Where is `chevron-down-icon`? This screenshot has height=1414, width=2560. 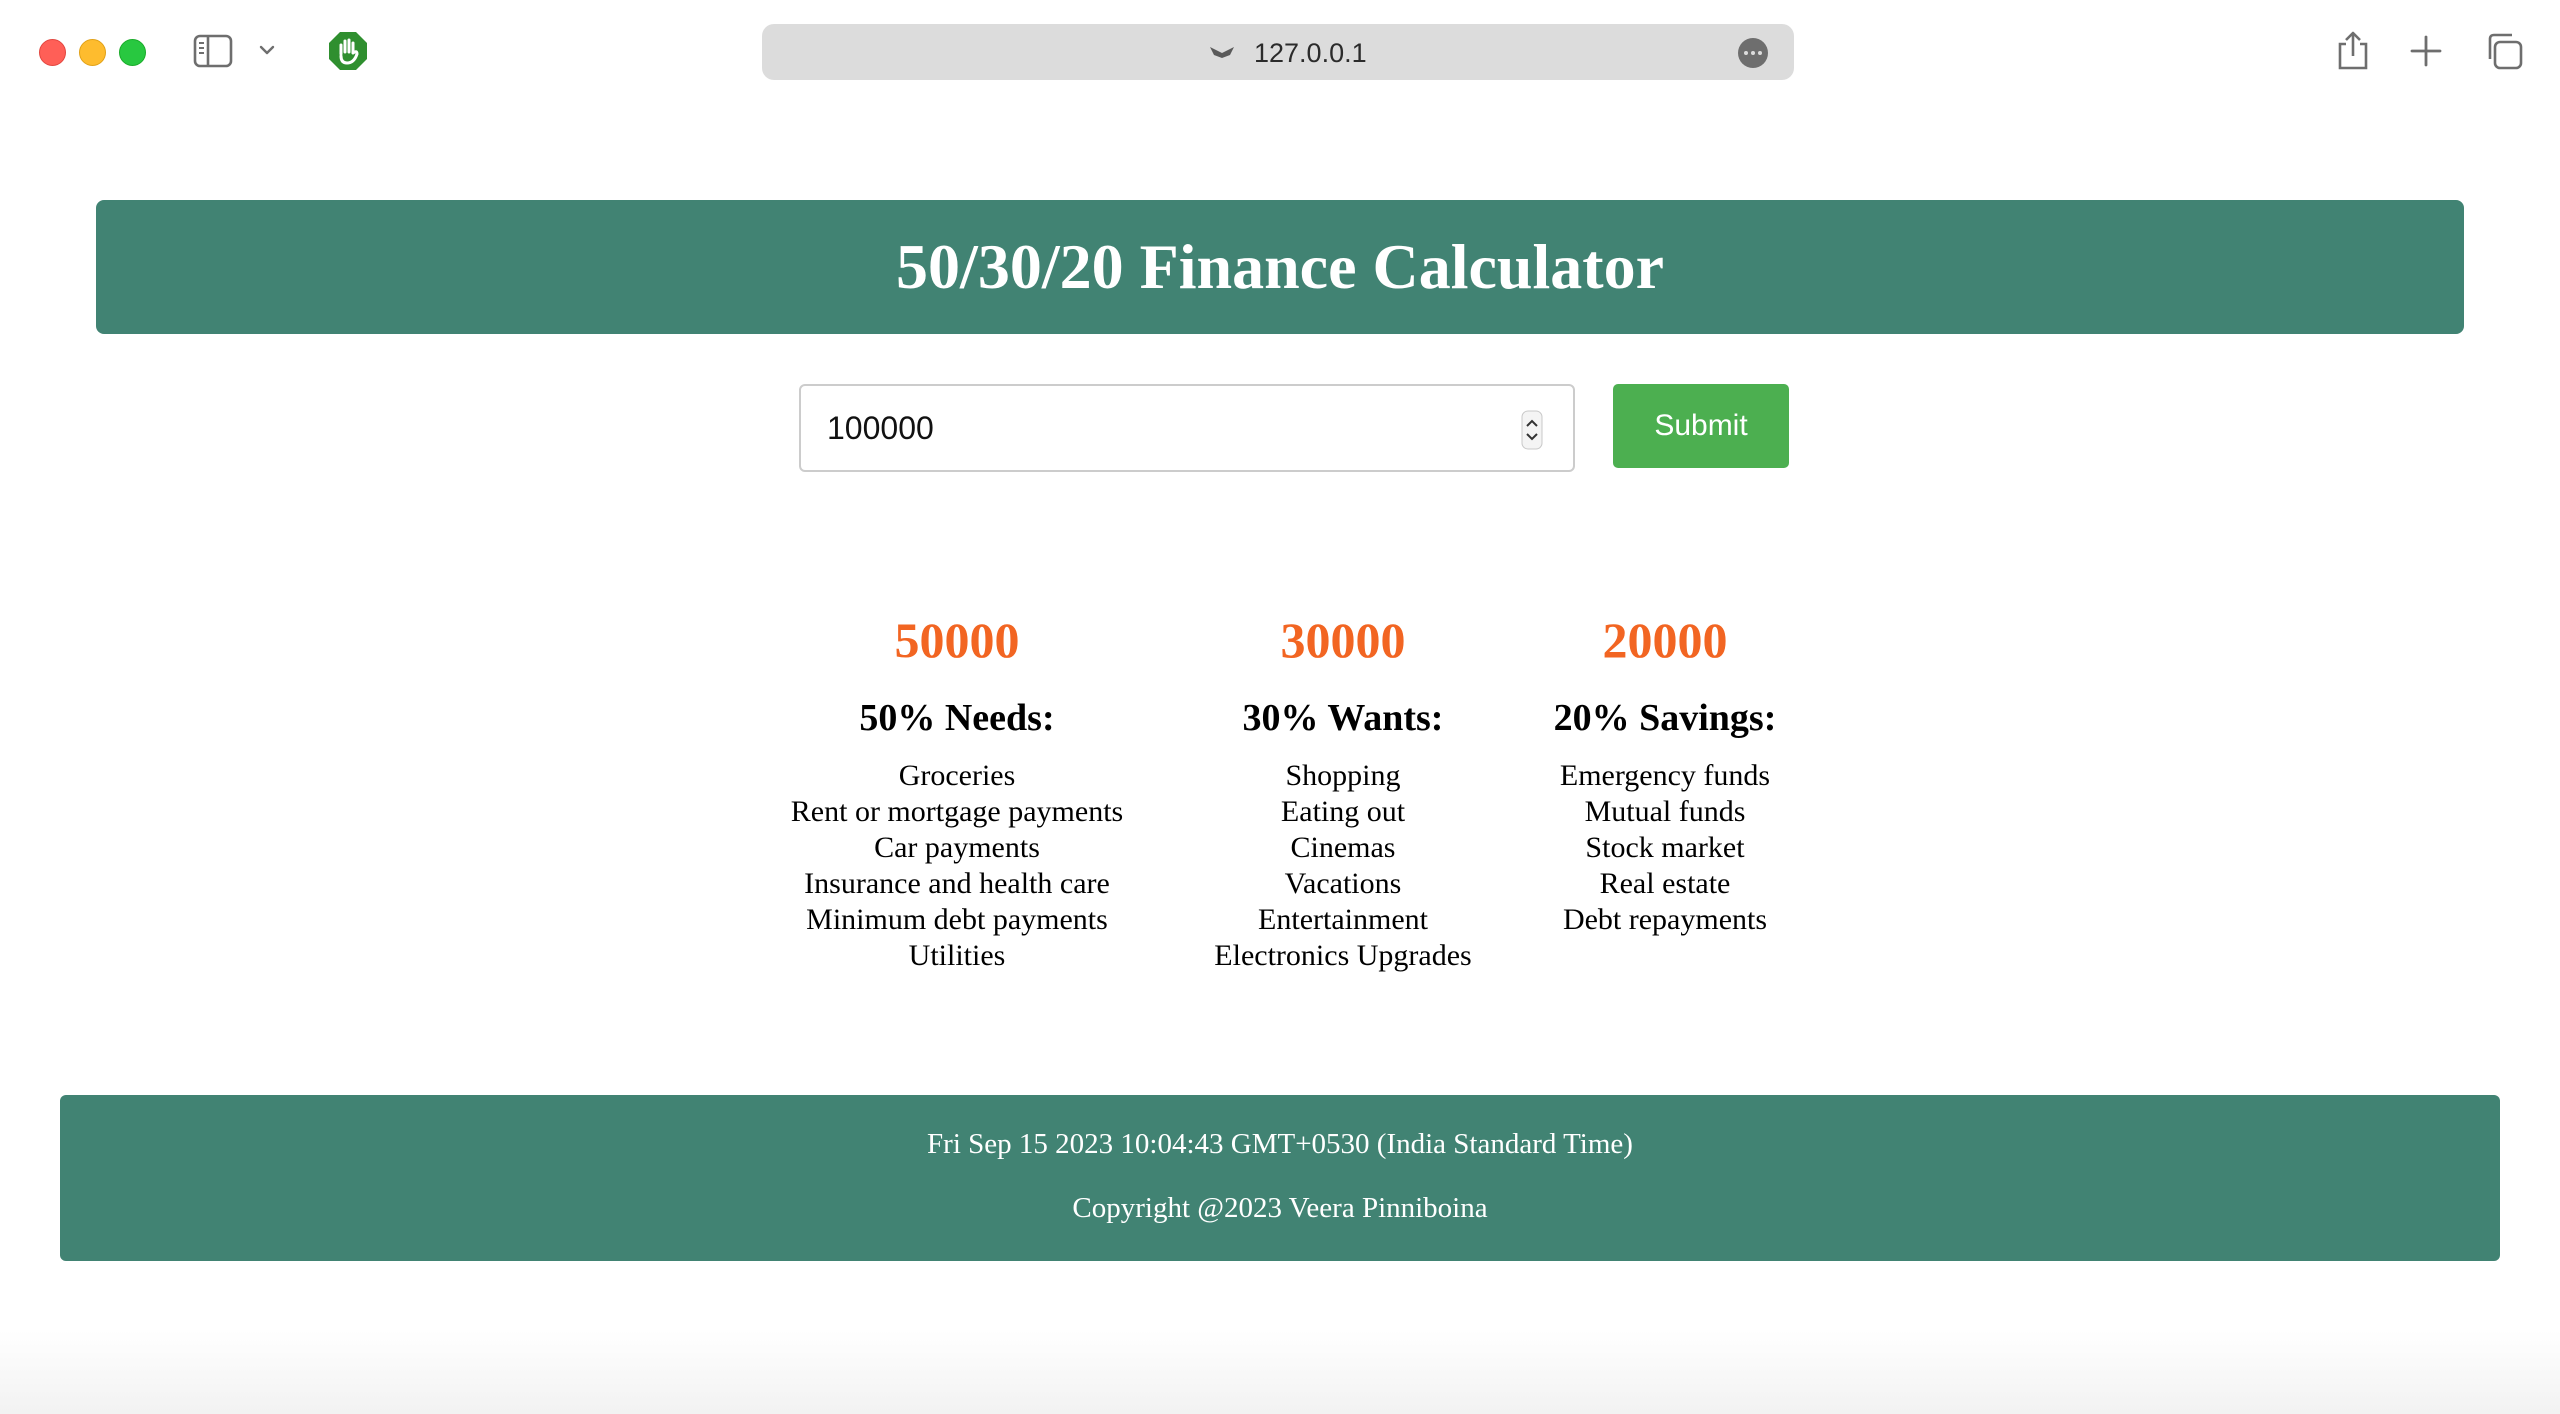
chevron-down-icon is located at coordinates (267, 50).